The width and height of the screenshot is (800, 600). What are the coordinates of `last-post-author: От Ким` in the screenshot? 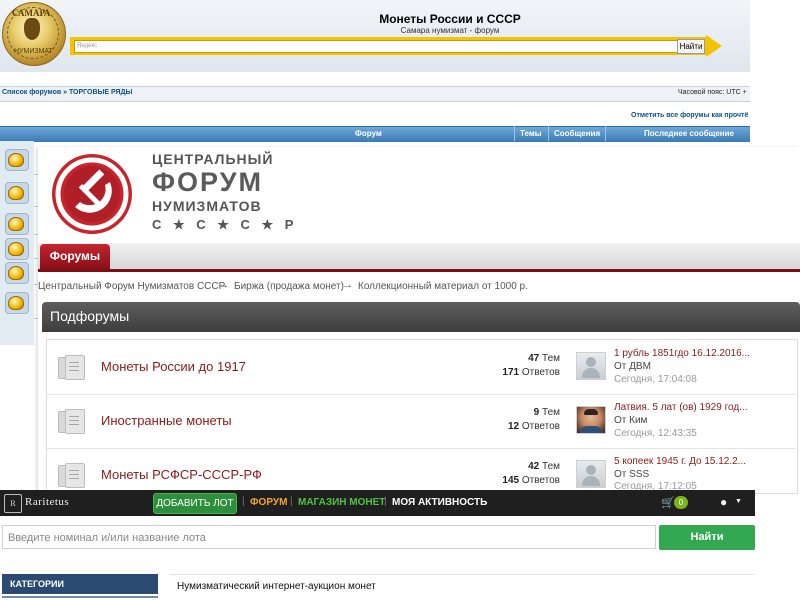 It's located at (630, 420).